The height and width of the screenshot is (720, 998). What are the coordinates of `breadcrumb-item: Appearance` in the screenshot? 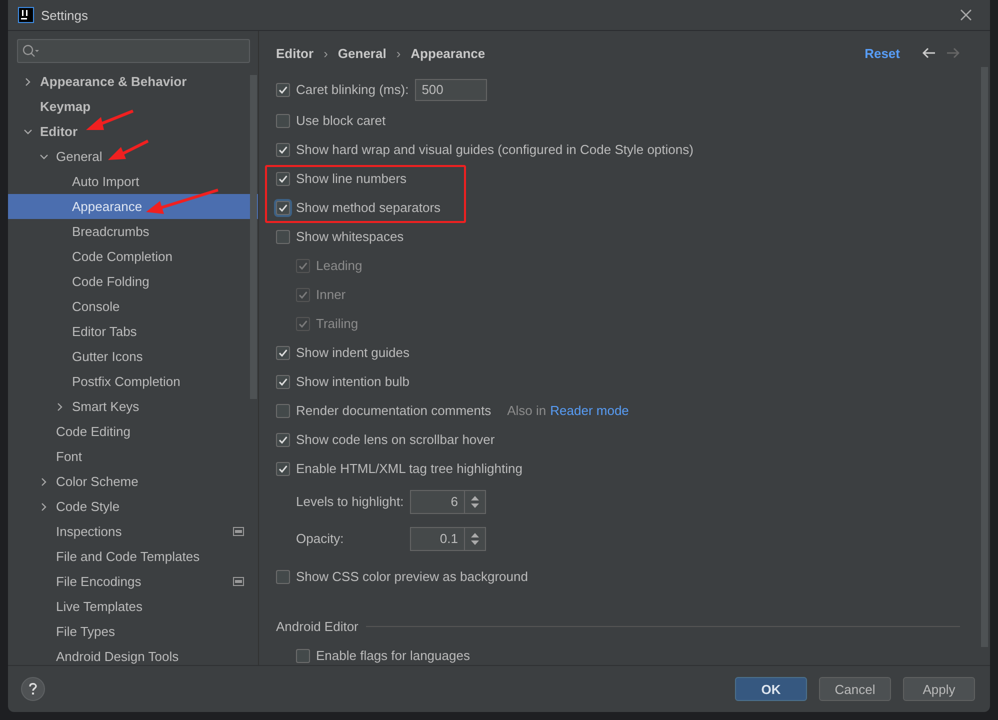 It's located at (448, 53).